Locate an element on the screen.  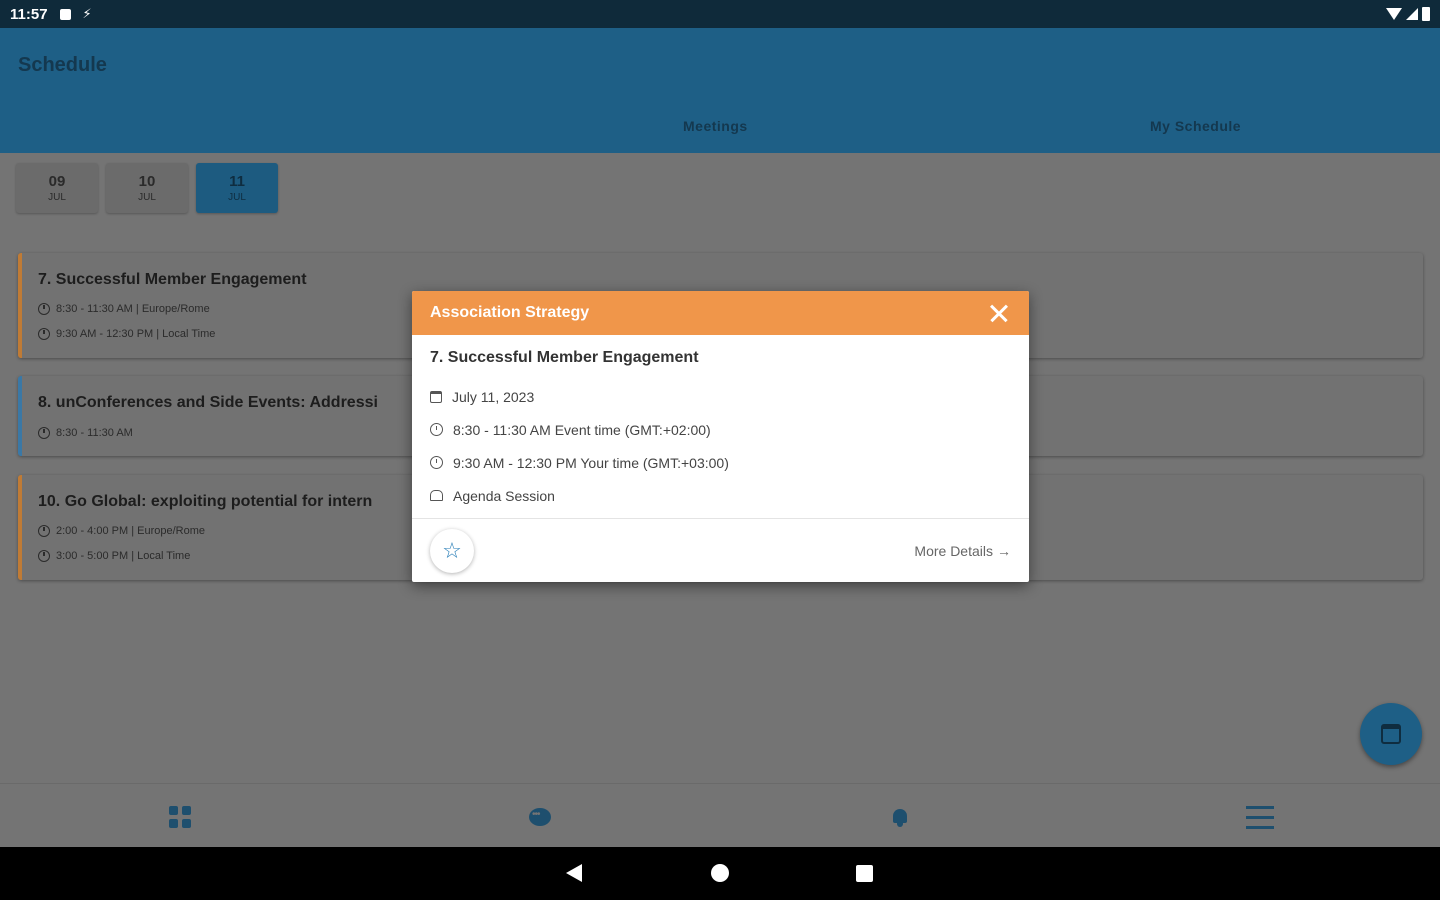
session-time-line: 3:00 - 5:00 PM | Local Time is located at coordinates (114, 556).